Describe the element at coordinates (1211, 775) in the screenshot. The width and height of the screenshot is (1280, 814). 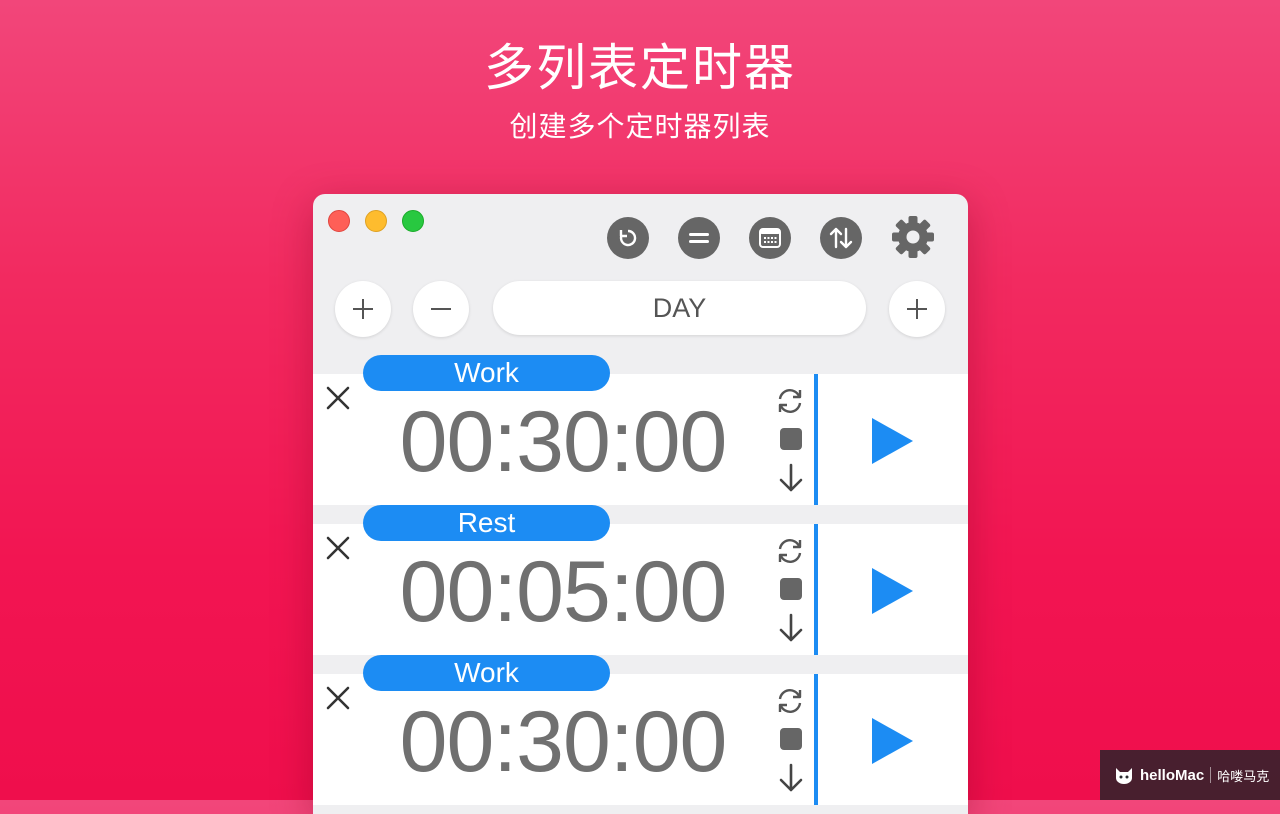
I see `watermark-separator` at that location.